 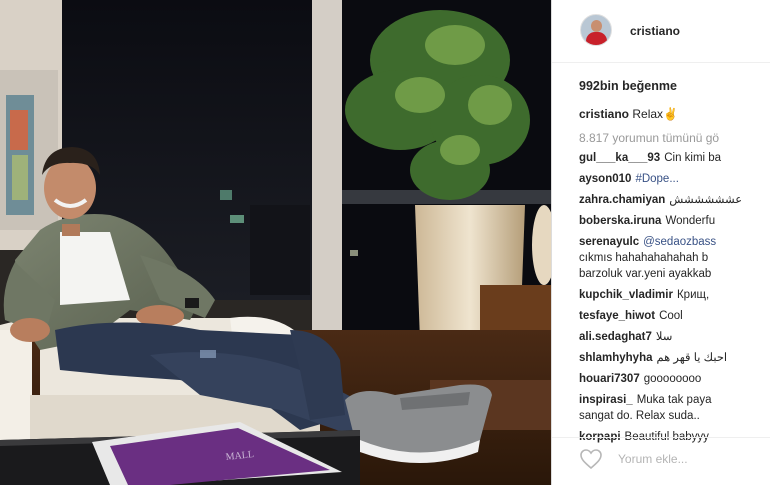 What do you see at coordinates (693, 158) in the screenshot?
I see `comment-text: Cin kimi ba` at bounding box center [693, 158].